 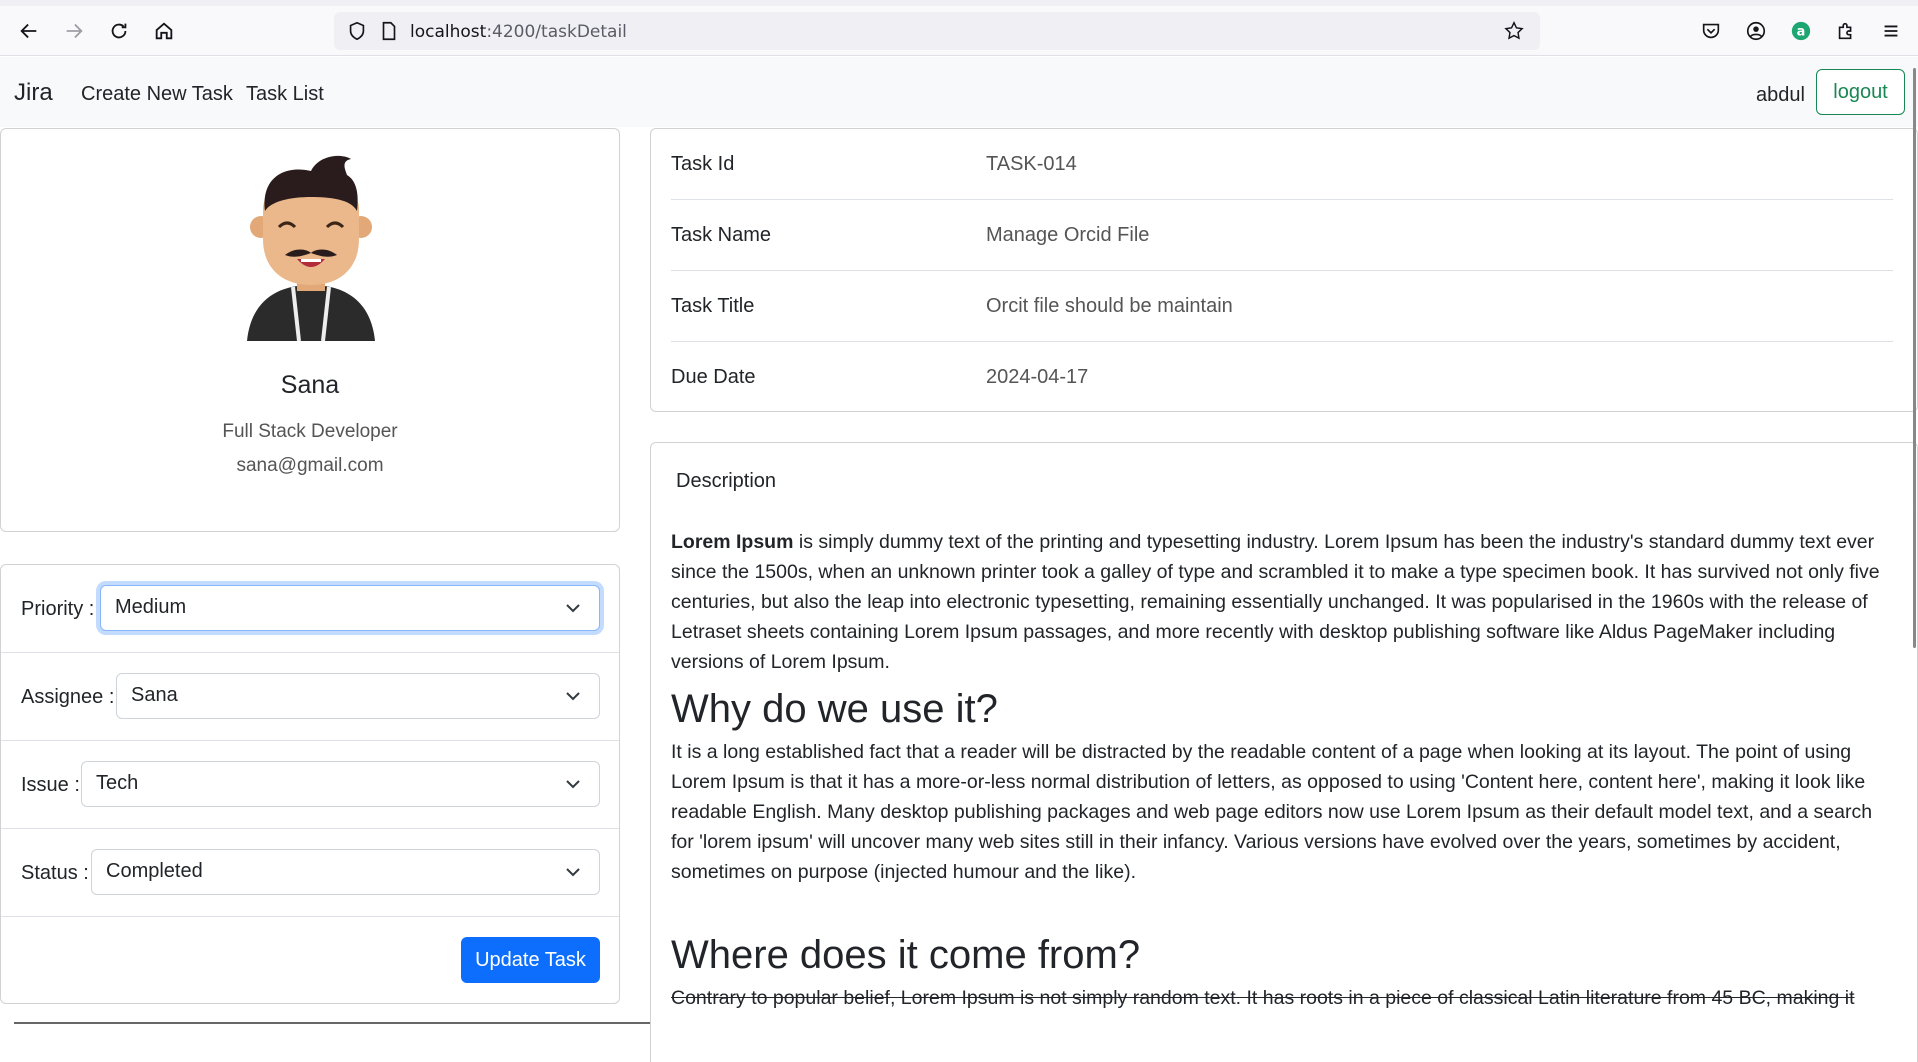 What do you see at coordinates (721, 235) in the screenshot?
I see `detail-key: Task Name` at bounding box center [721, 235].